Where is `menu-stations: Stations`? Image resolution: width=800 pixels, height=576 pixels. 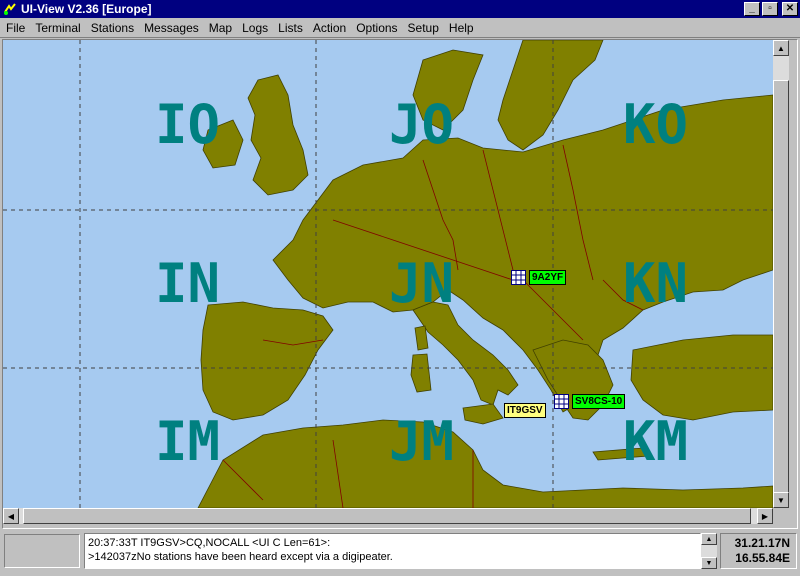 menu-stations: Stations is located at coordinates (112, 28).